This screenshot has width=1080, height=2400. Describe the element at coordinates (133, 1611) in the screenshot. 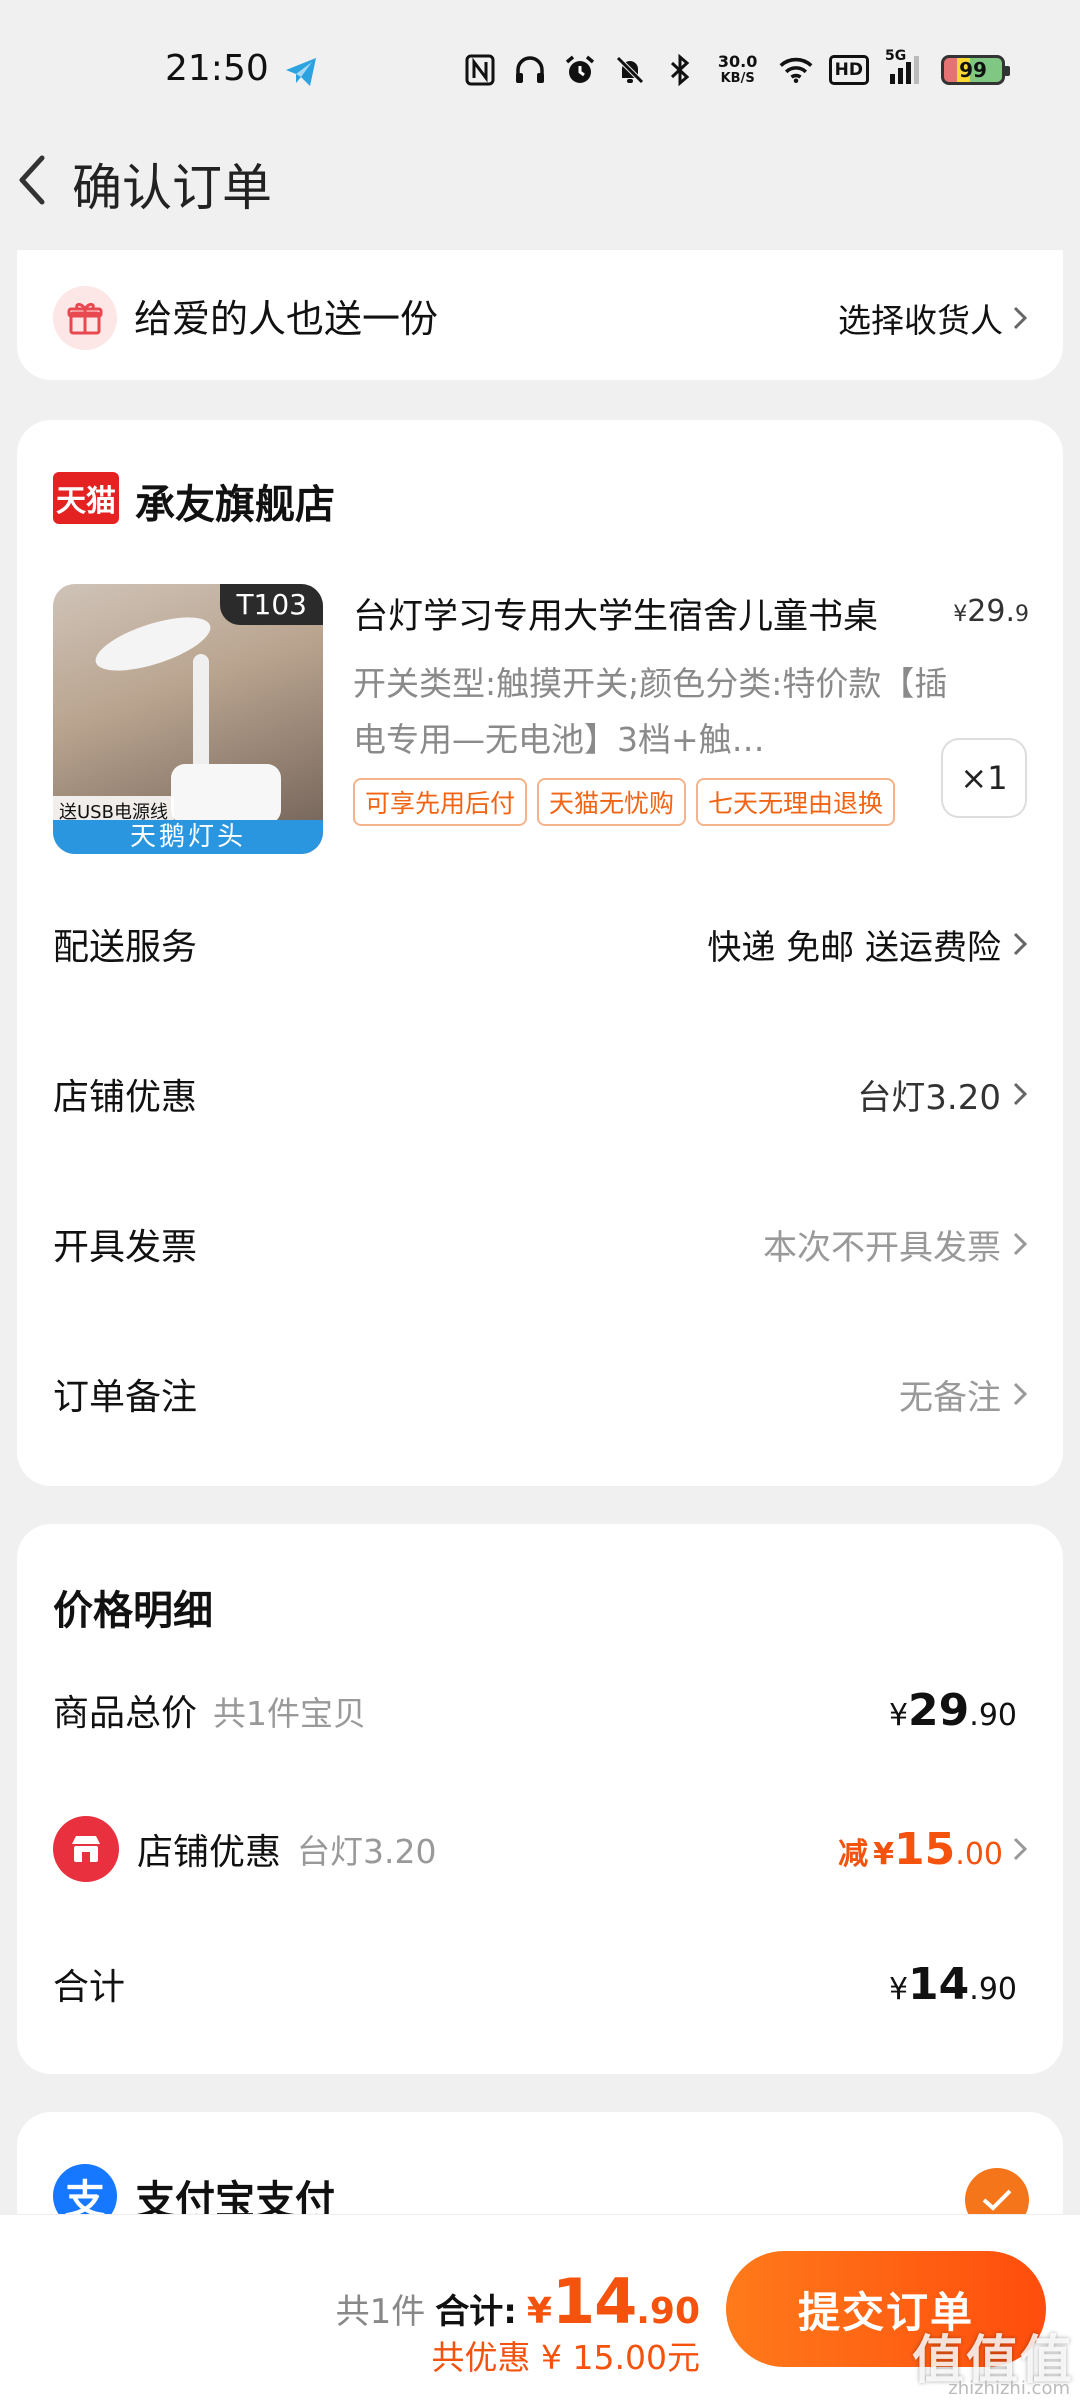

I see `price-detail-title: 价格明细` at that location.